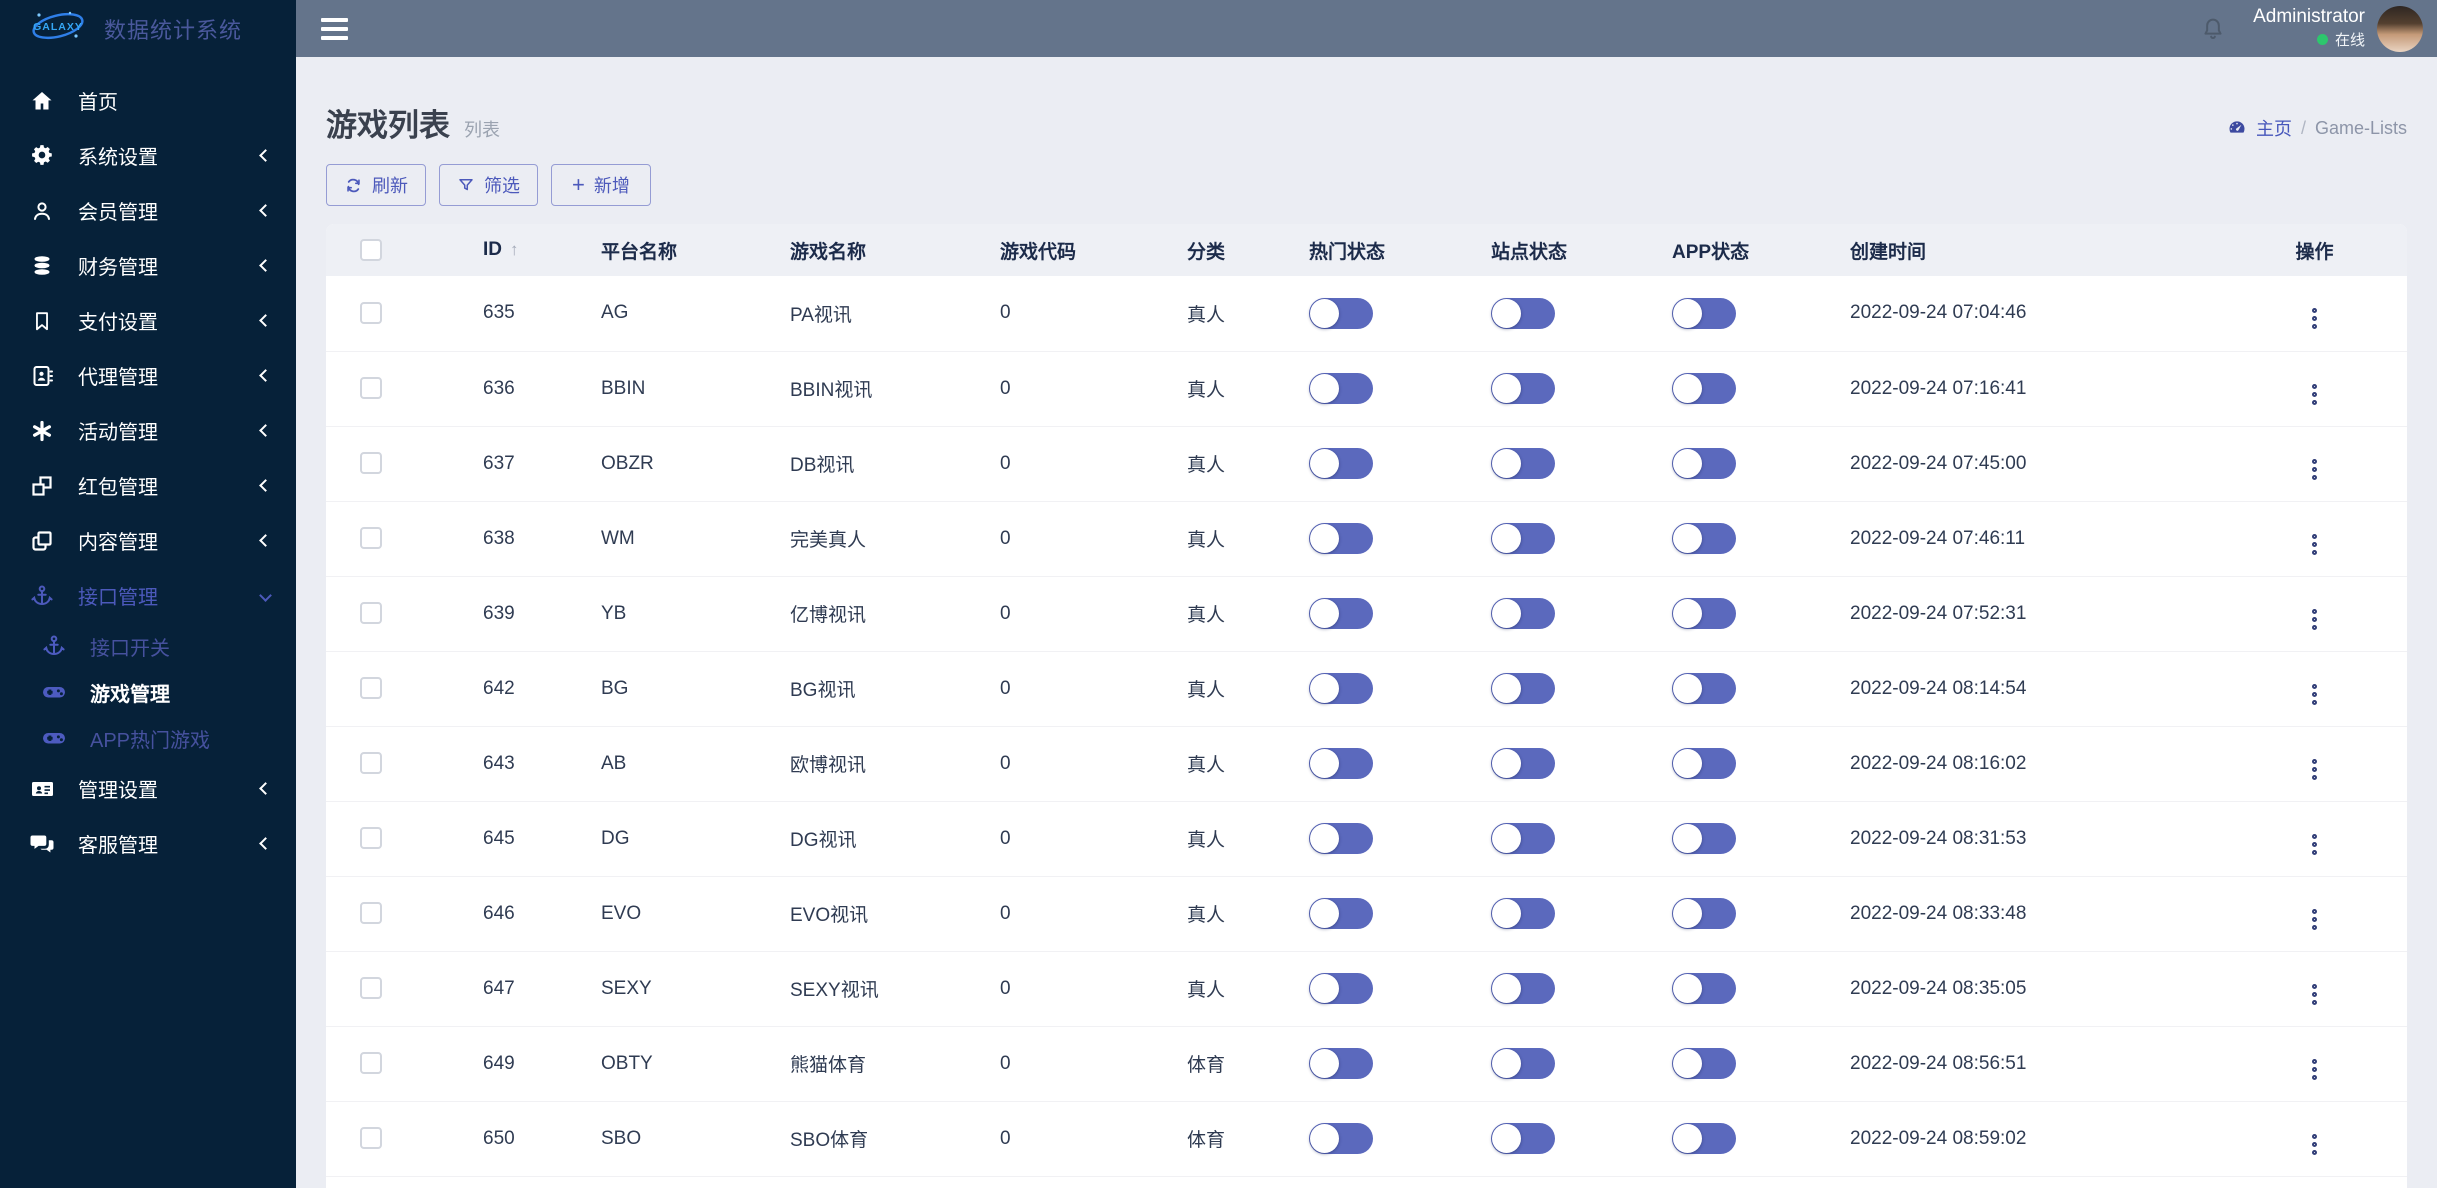  What do you see at coordinates (148, 595) in the screenshot?
I see `sidebar-item-接口管理: 接口管理` at bounding box center [148, 595].